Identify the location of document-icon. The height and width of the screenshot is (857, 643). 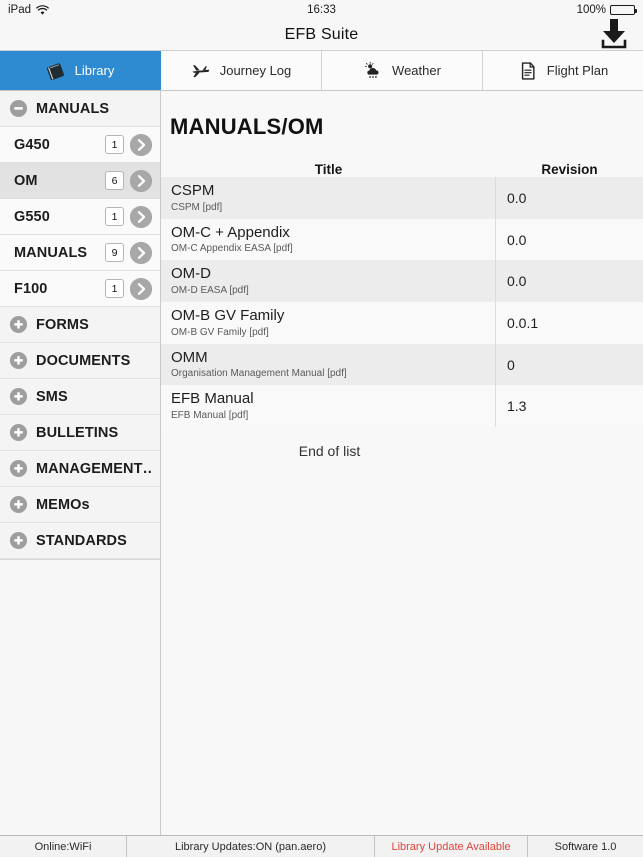
(528, 71).